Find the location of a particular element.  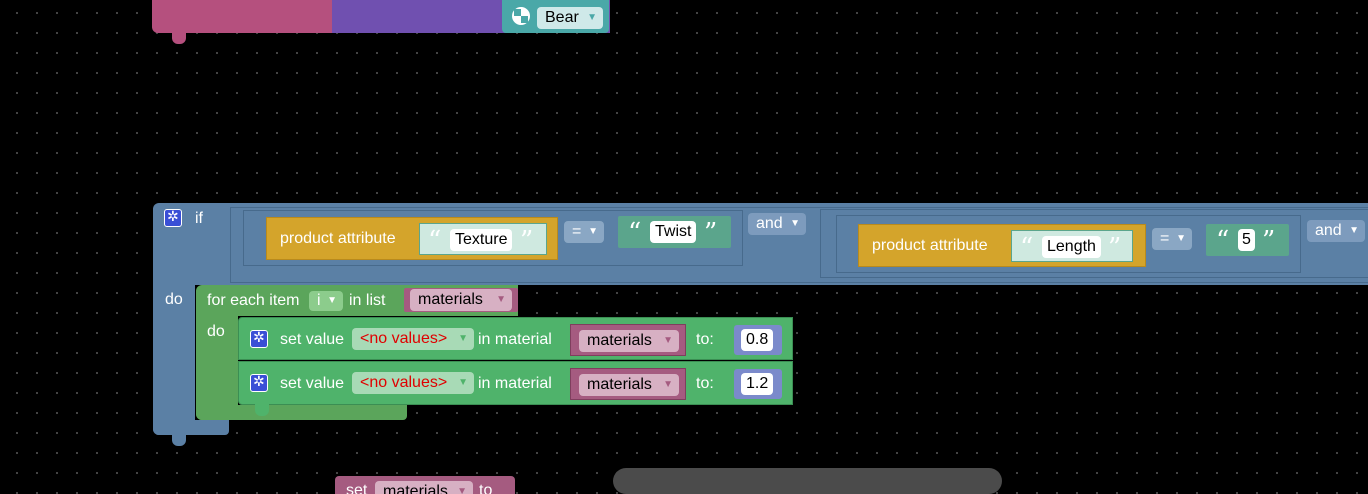

materials-list-dropdown: materials ▼ is located at coordinates (461, 300).